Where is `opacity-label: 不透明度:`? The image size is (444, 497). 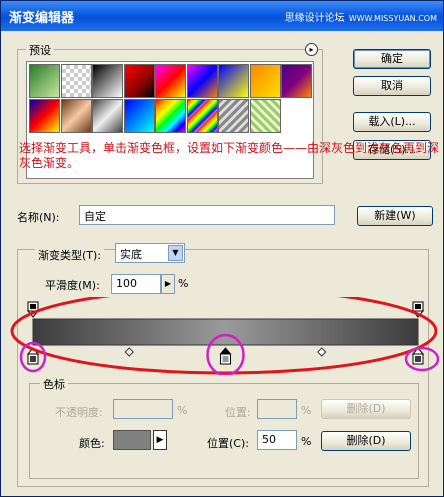
opacity-label: 不透明度: is located at coordinates (79, 412).